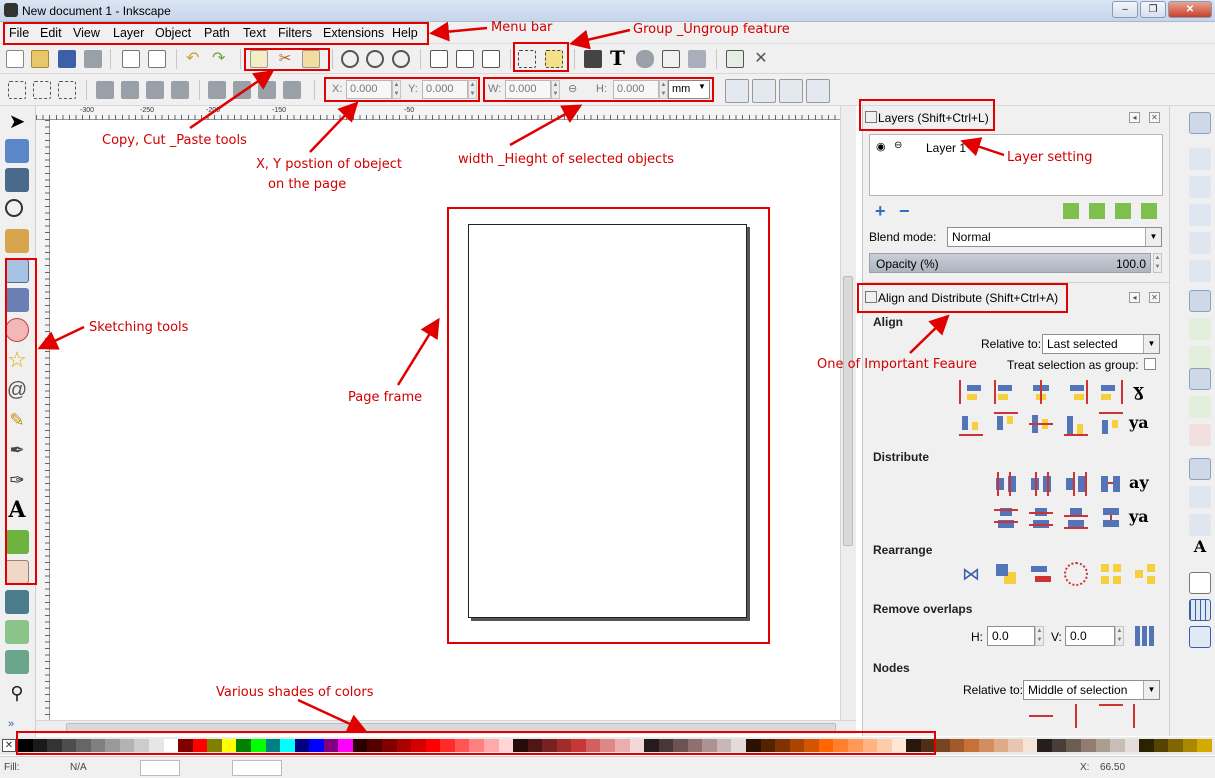 The height and width of the screenshot is (778, 1215). I want to click on colors-arrow, so click(332, 715).